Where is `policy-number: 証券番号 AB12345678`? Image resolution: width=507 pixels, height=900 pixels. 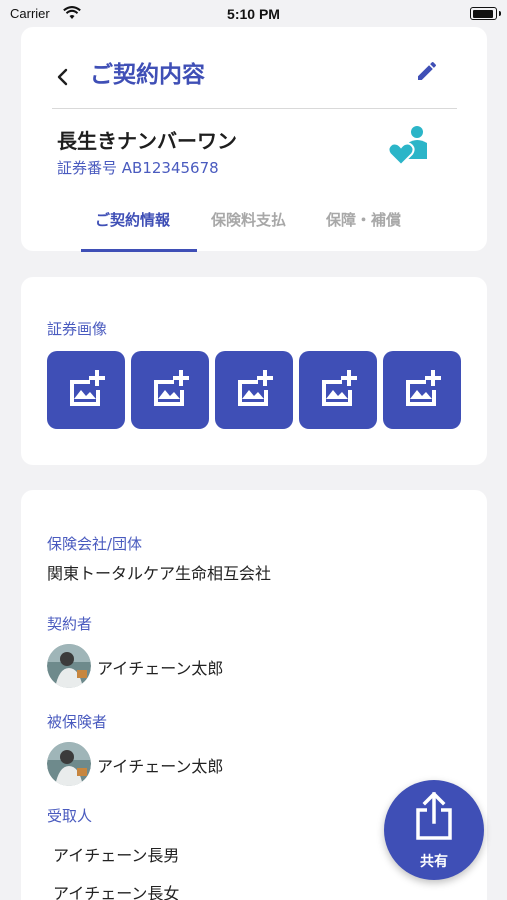 policy-number: 証券番号 AB12345678 is located at coordinates (138, 168).